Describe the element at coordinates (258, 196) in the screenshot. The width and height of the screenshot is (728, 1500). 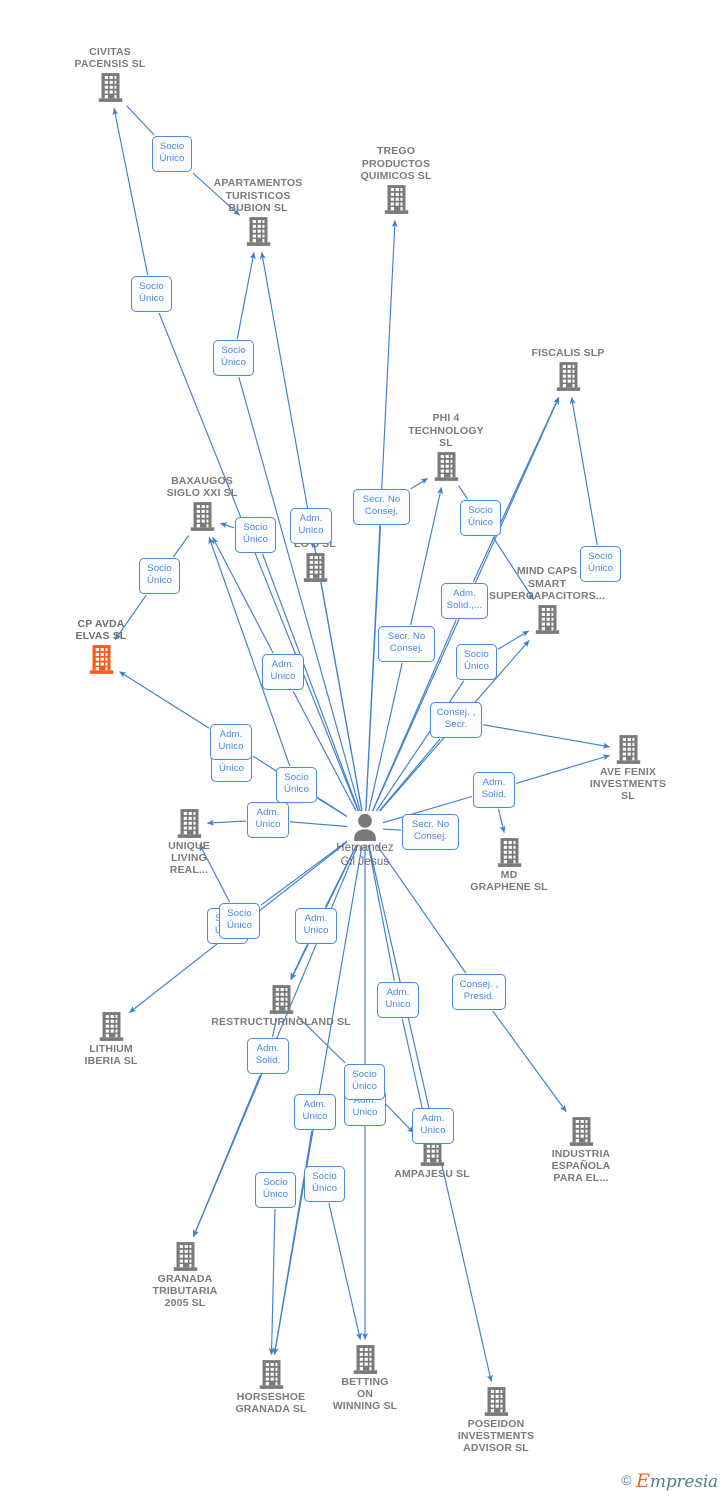
I see `graph-node-label: APARTAMENTOS TURISTICOS BUBION SL` at that location.